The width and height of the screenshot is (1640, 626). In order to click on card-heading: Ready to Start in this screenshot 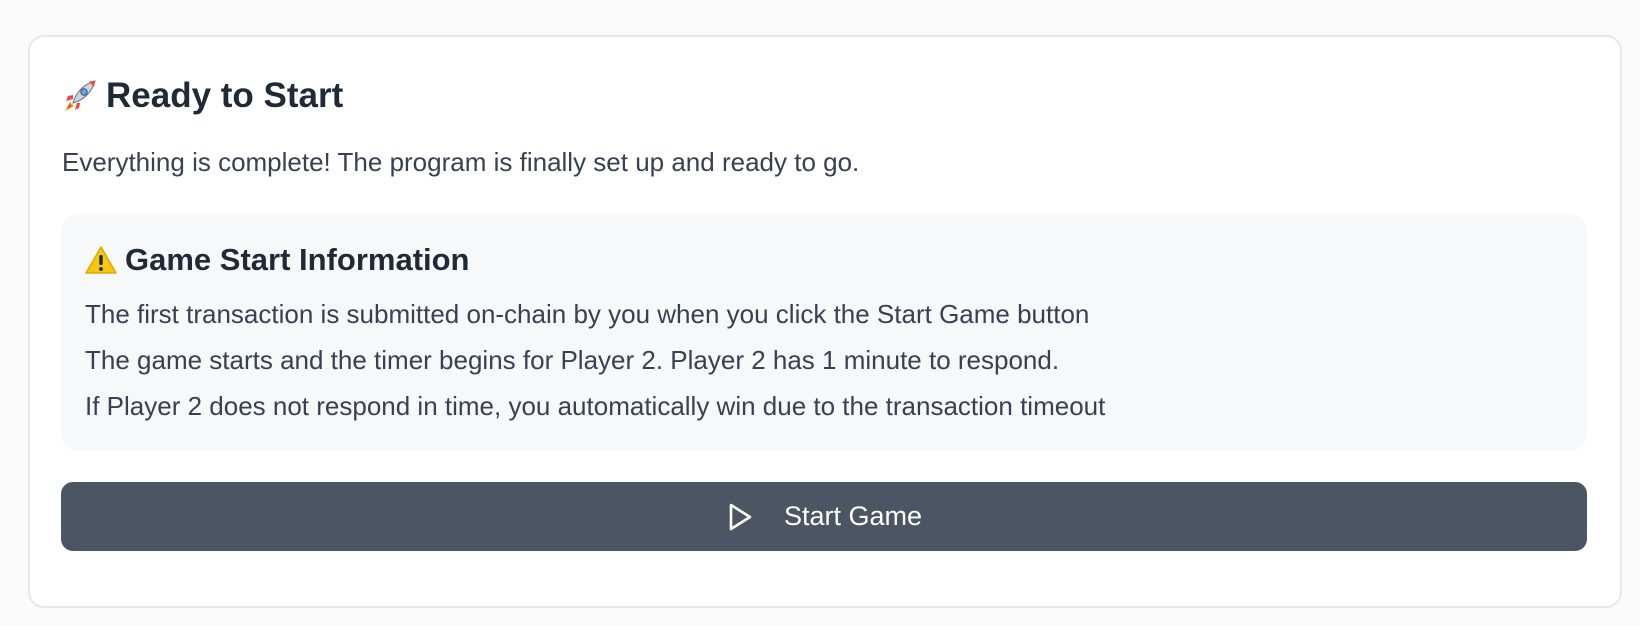, I will do `click(202, 96)`.